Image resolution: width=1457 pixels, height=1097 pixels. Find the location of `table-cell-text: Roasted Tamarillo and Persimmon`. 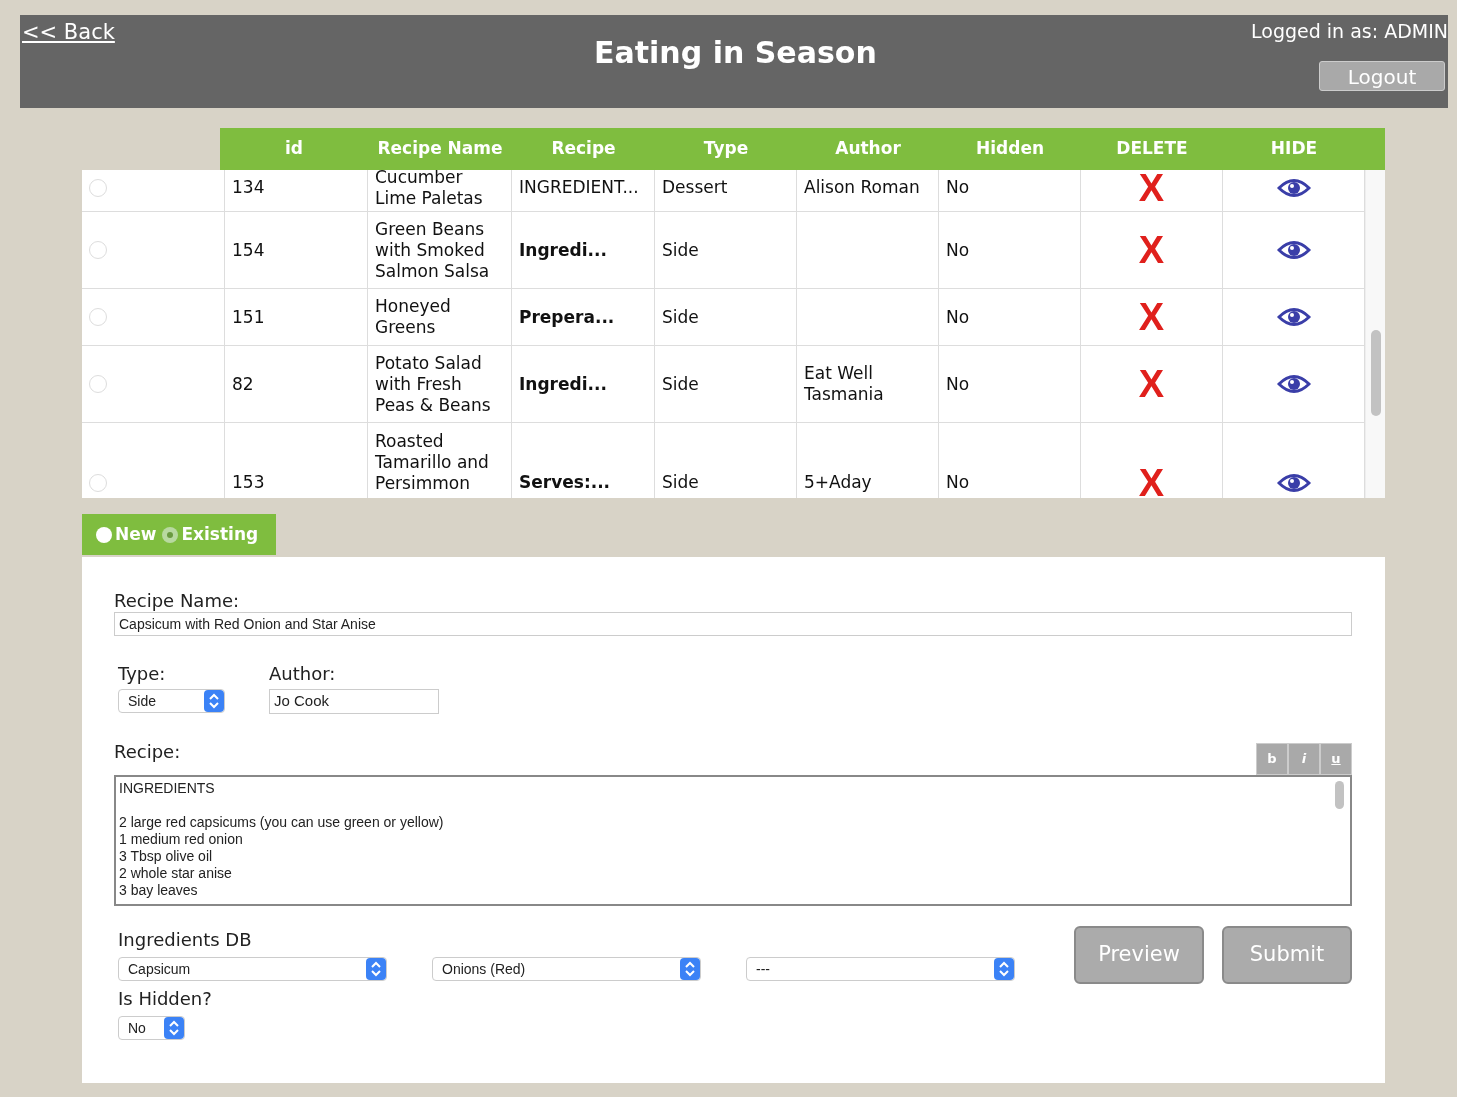

table-cell-text: Roasted Tamarillo and Persimmon is located at coordinates (432, 462).